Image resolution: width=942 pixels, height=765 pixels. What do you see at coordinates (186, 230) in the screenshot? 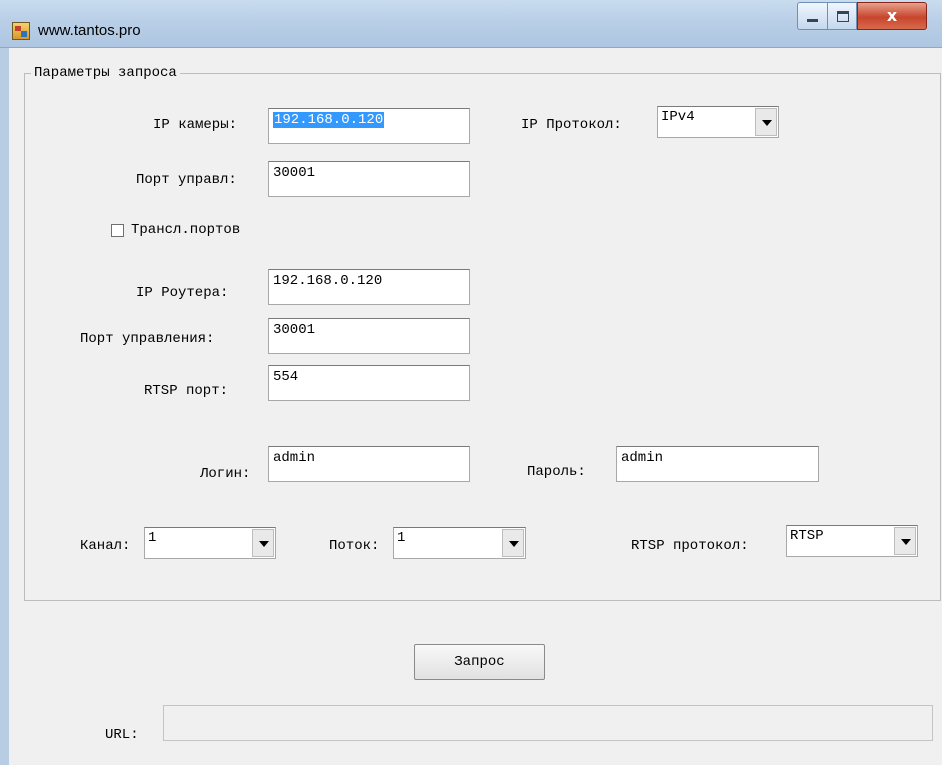
I see `port-forwarding-label: Трансл.портов` at bounding box center [186, 230].